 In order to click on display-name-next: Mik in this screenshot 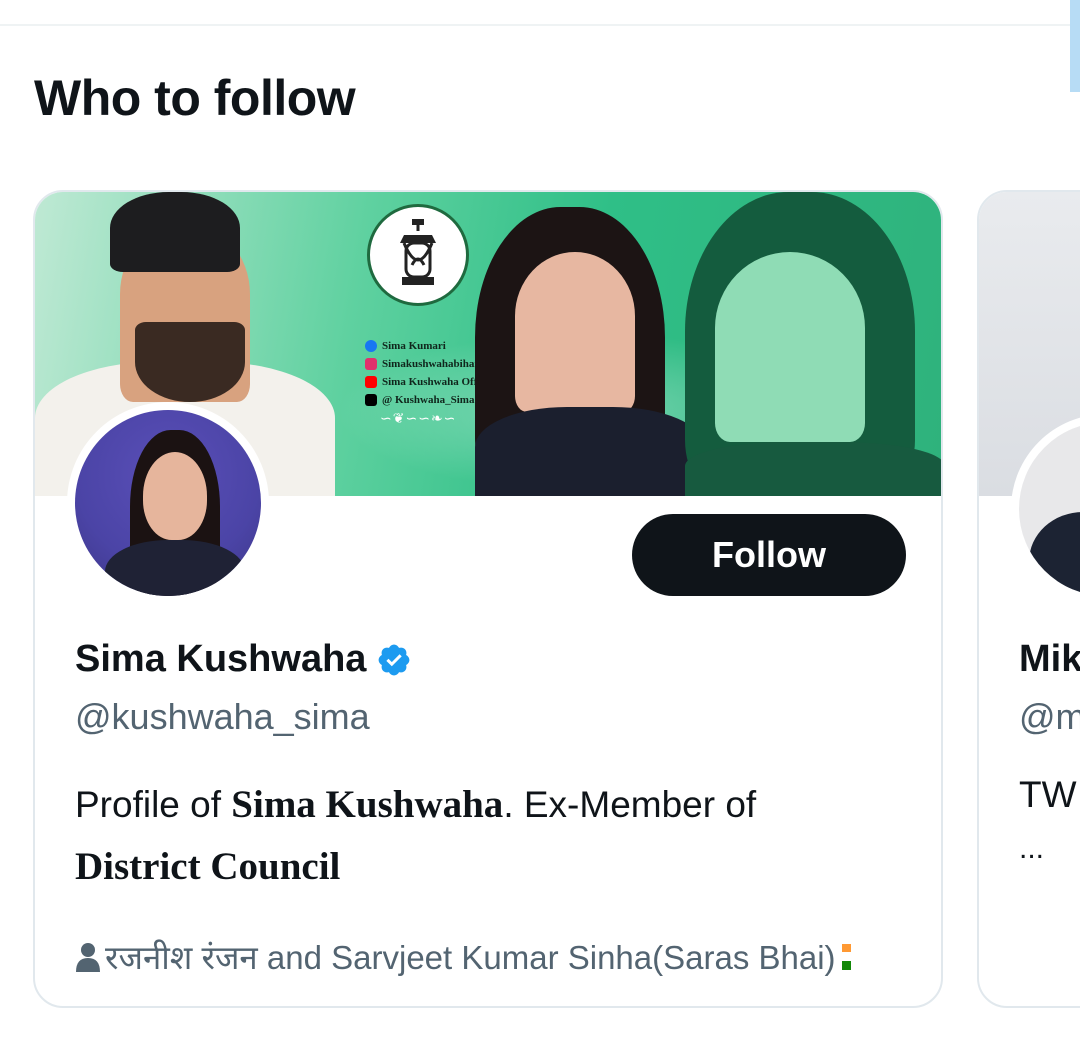, I will do `click(1049, 659)`.